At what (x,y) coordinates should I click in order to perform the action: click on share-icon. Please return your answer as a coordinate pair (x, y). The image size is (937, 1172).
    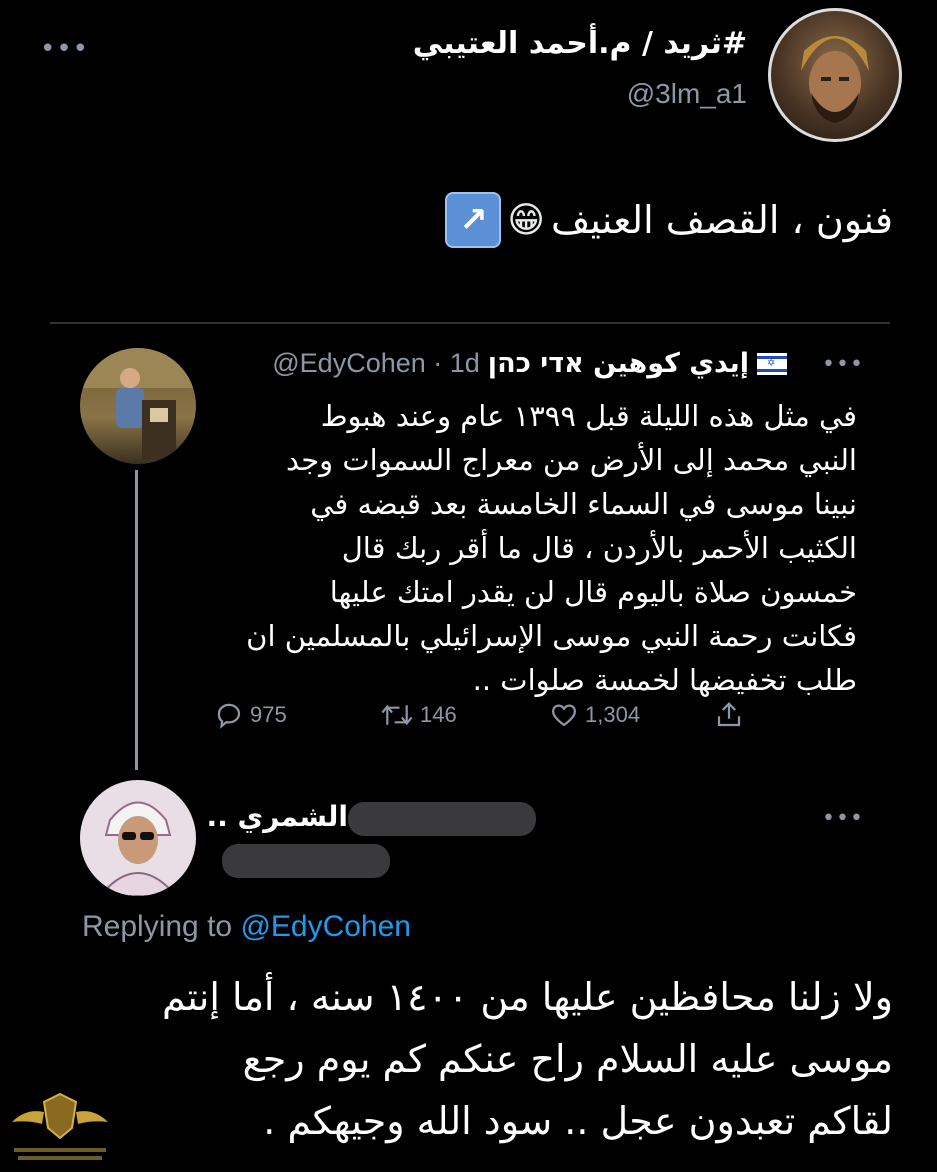
    Looking at the image, I should click on (729, 714).